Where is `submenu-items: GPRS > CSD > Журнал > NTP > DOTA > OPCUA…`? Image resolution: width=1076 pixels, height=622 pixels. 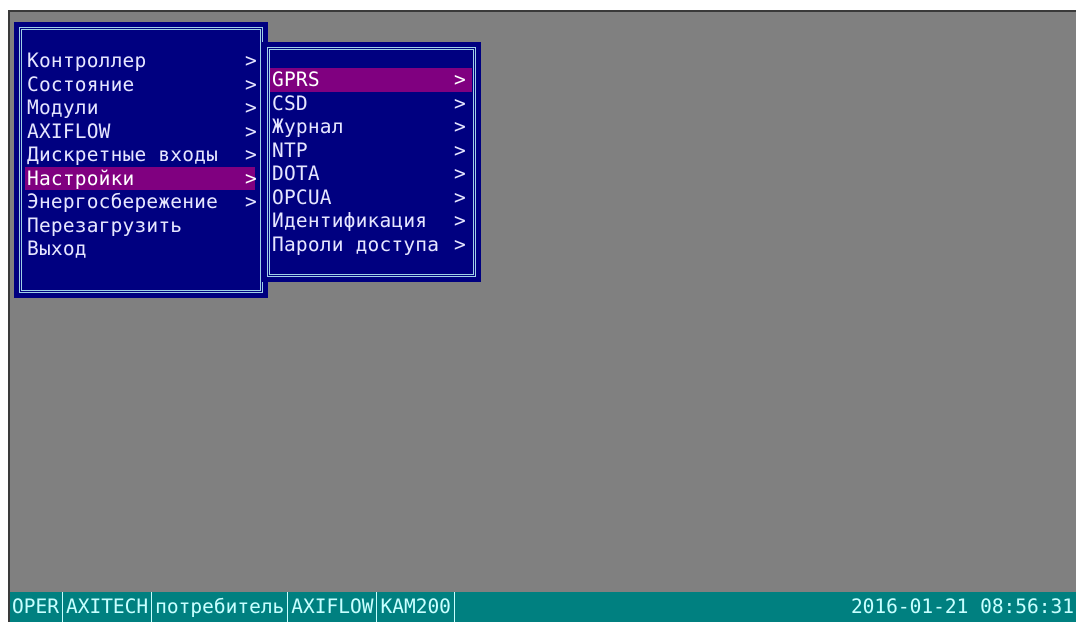 submenu-items: GPRS > CSD > Журнал > NTP > DOTA > OPCUA… is located at coordinates (371, 162).